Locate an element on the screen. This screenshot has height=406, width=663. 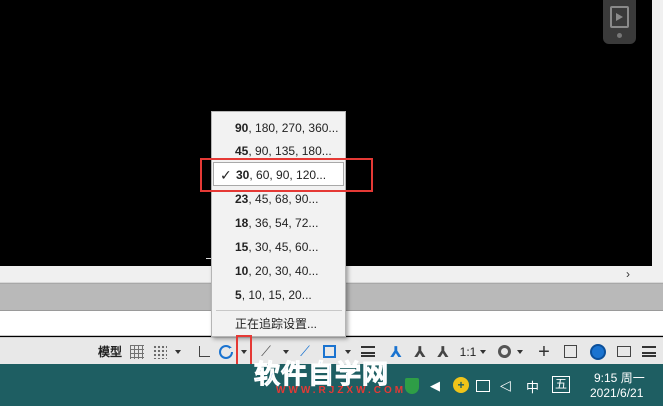
scale-dropdown is located at coordinates (483, 351).